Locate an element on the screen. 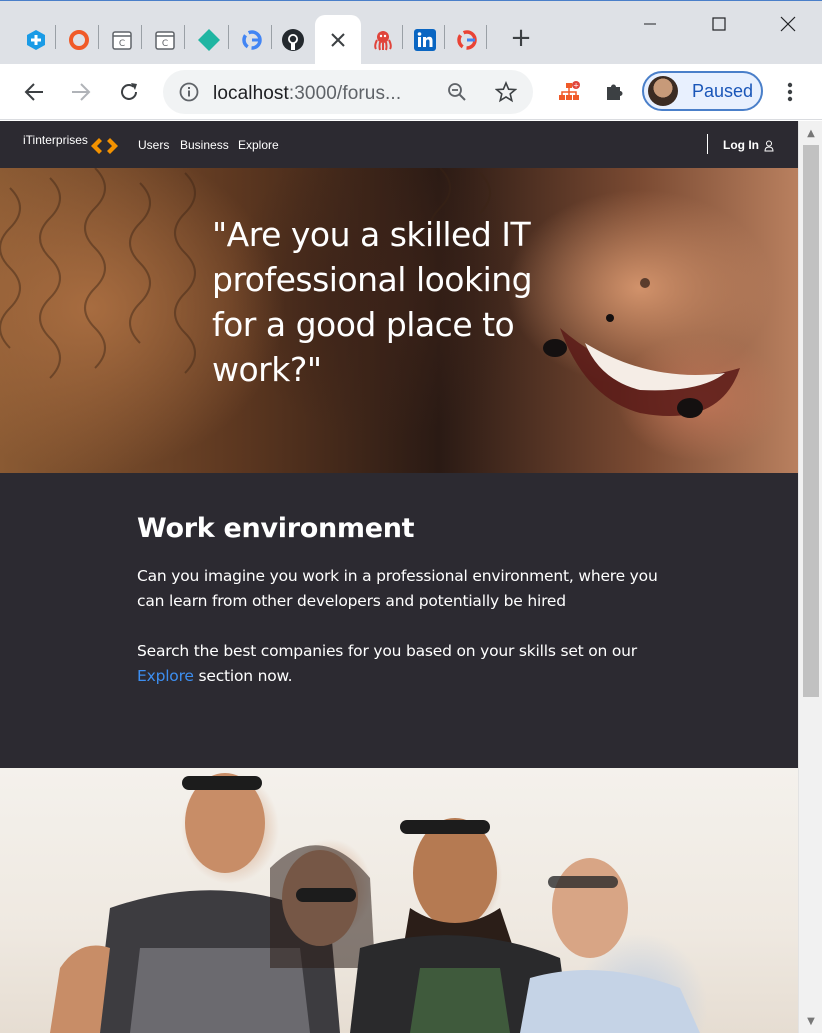 The image size is (822, 1033). paragraph-2-suffix: section now. is located at coordinates (243, 676).